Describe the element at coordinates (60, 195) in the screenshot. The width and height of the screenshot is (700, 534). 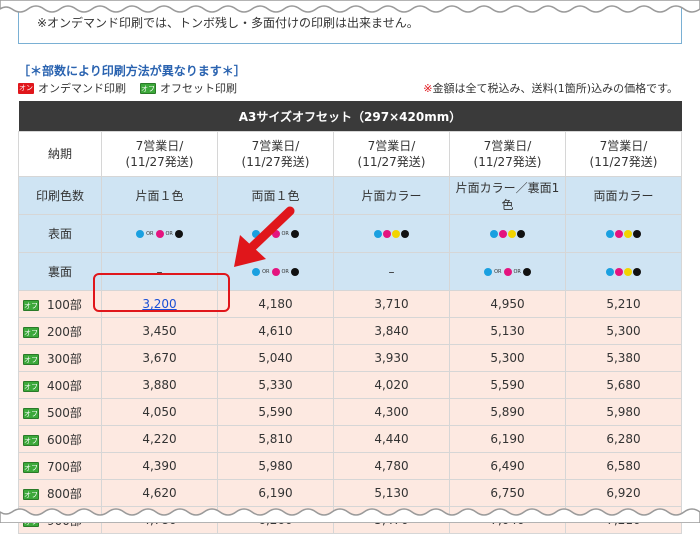
I see `print-color-label: 印刷色数` at that location.